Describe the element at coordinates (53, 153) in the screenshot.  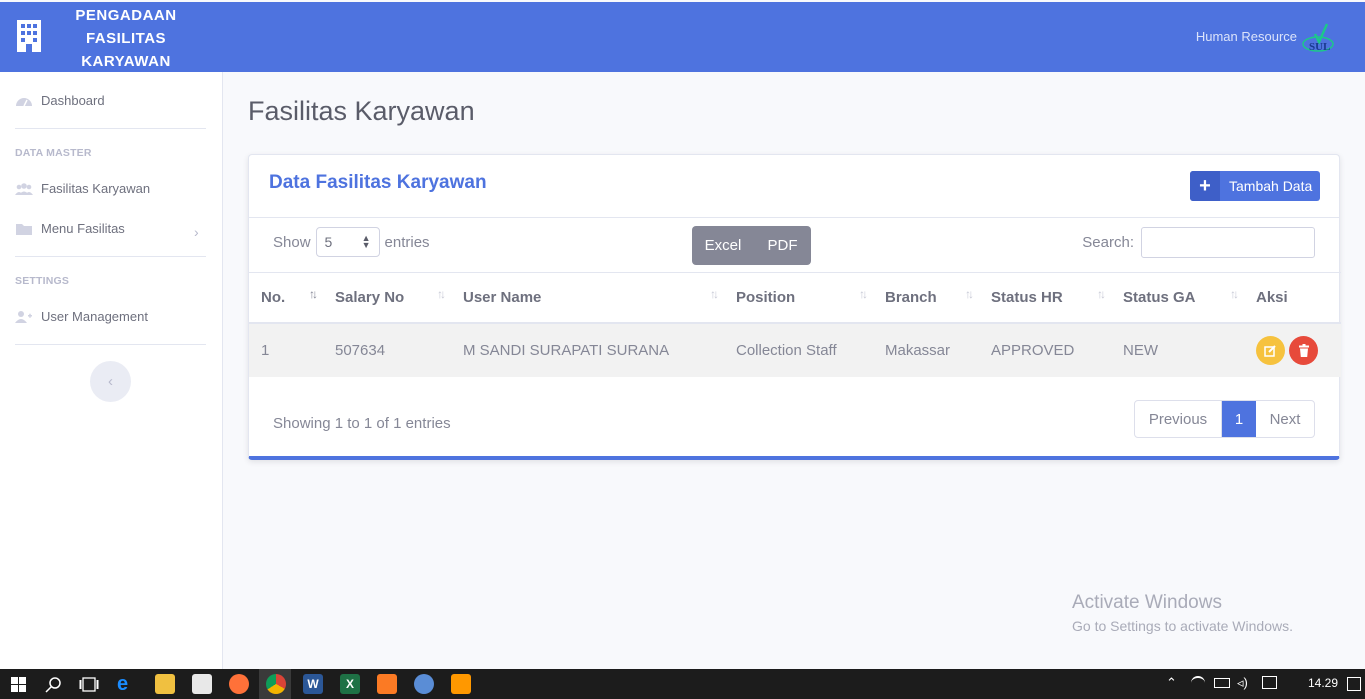
I see `section-heading-data-master: DATA MASTER` at that location.